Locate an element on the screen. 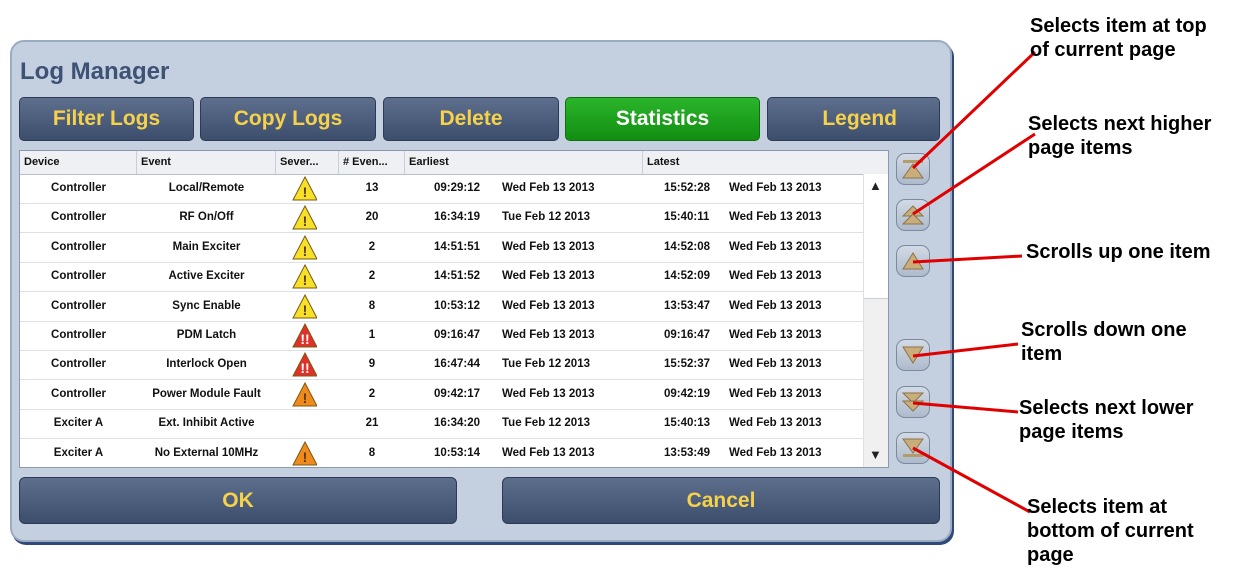  severity-cell: !! is located at coordinates (307, 335).